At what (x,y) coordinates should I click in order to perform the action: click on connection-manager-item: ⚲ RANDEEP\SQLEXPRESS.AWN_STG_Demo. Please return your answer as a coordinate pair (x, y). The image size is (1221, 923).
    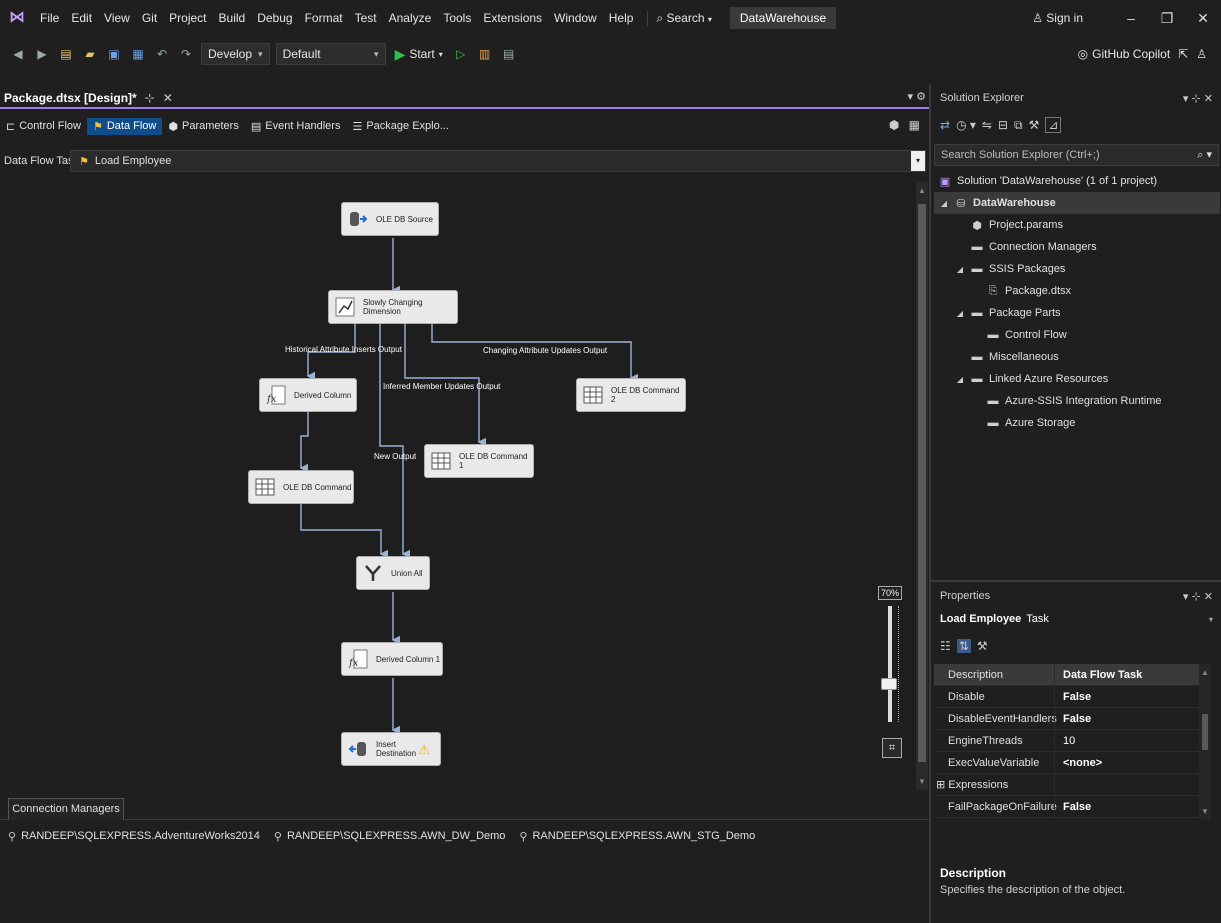
    Looking at the image, I should click on (637, 836).